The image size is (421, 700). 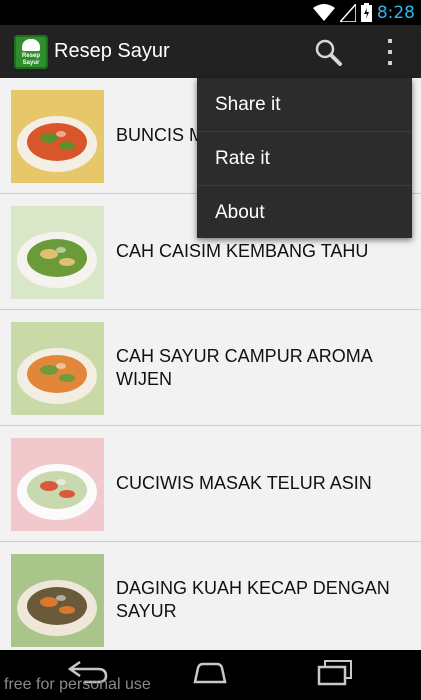 What do you see at coordinates (323, 12) in the screenshot?
I see `wifi-icon` at bounding box center [323, 12].